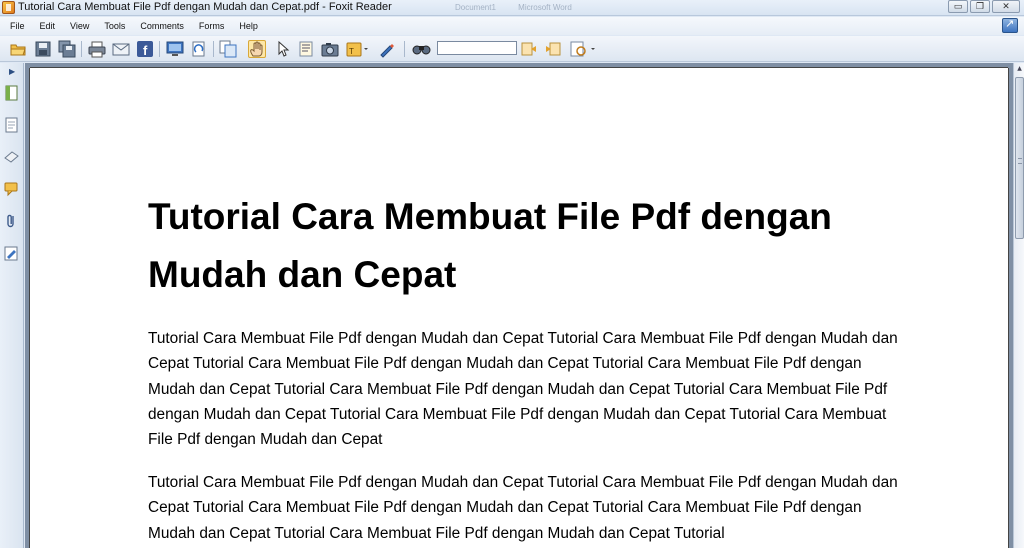  Describe the element at coordinates (1018, 305) in the screenshot. I see `vertical-scrollbar: ▲` at that location.